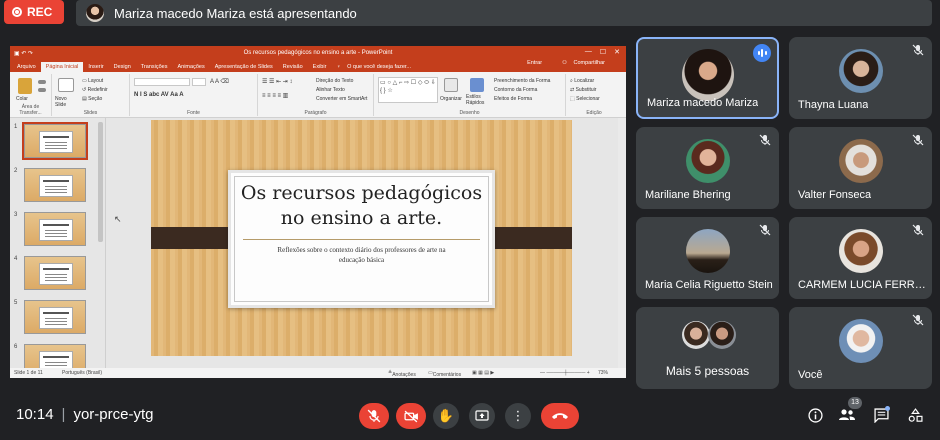 The height and width of the screenshot is (440, 940). What do you see at coordinates (42, 90) in the screenshot?
I see `copy-icon` at bounding box center [42, 90].